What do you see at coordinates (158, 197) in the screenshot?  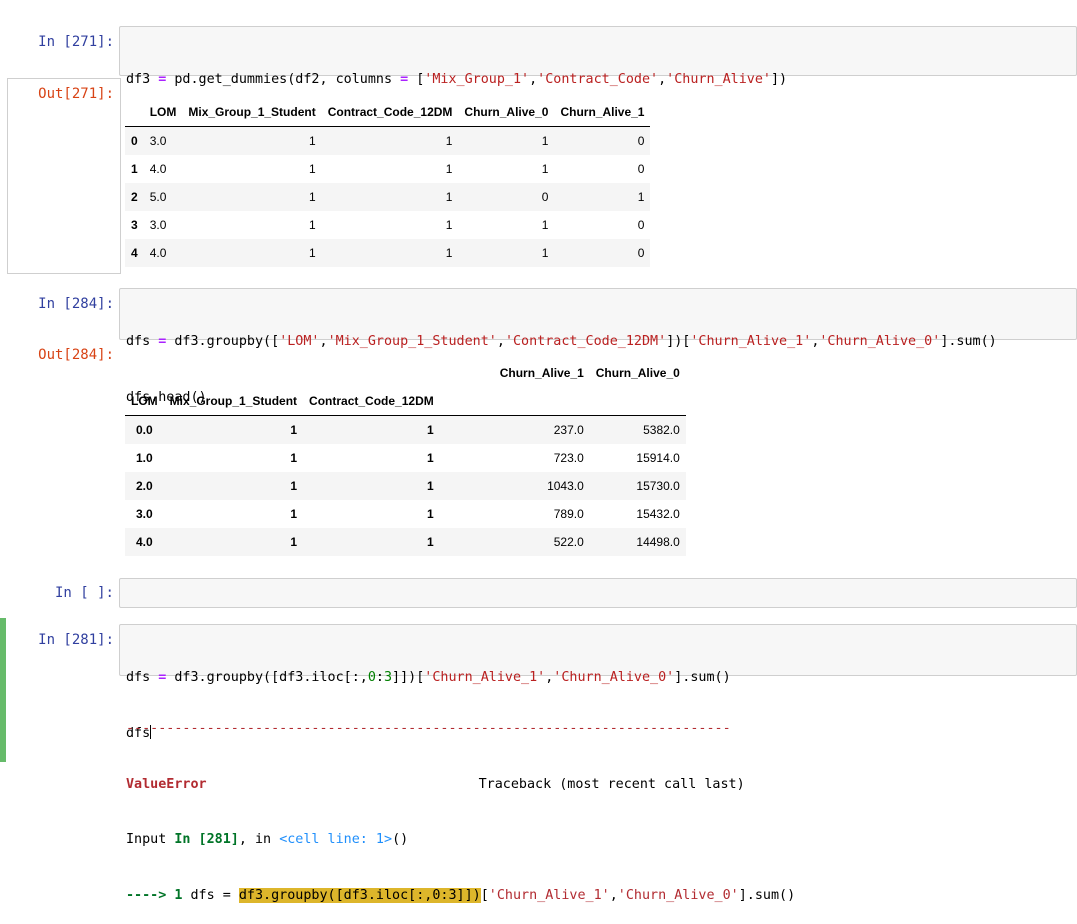 I see `table-cell: 5.0` at bounding box center [158, 197].